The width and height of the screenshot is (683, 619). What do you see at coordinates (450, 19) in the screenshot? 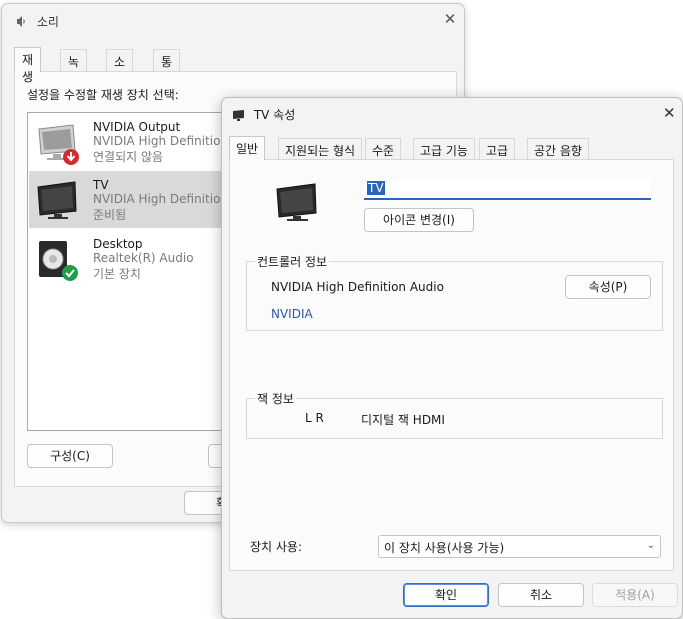
I see `sound-close-icon: ✕` at bounding box center [450, 19].